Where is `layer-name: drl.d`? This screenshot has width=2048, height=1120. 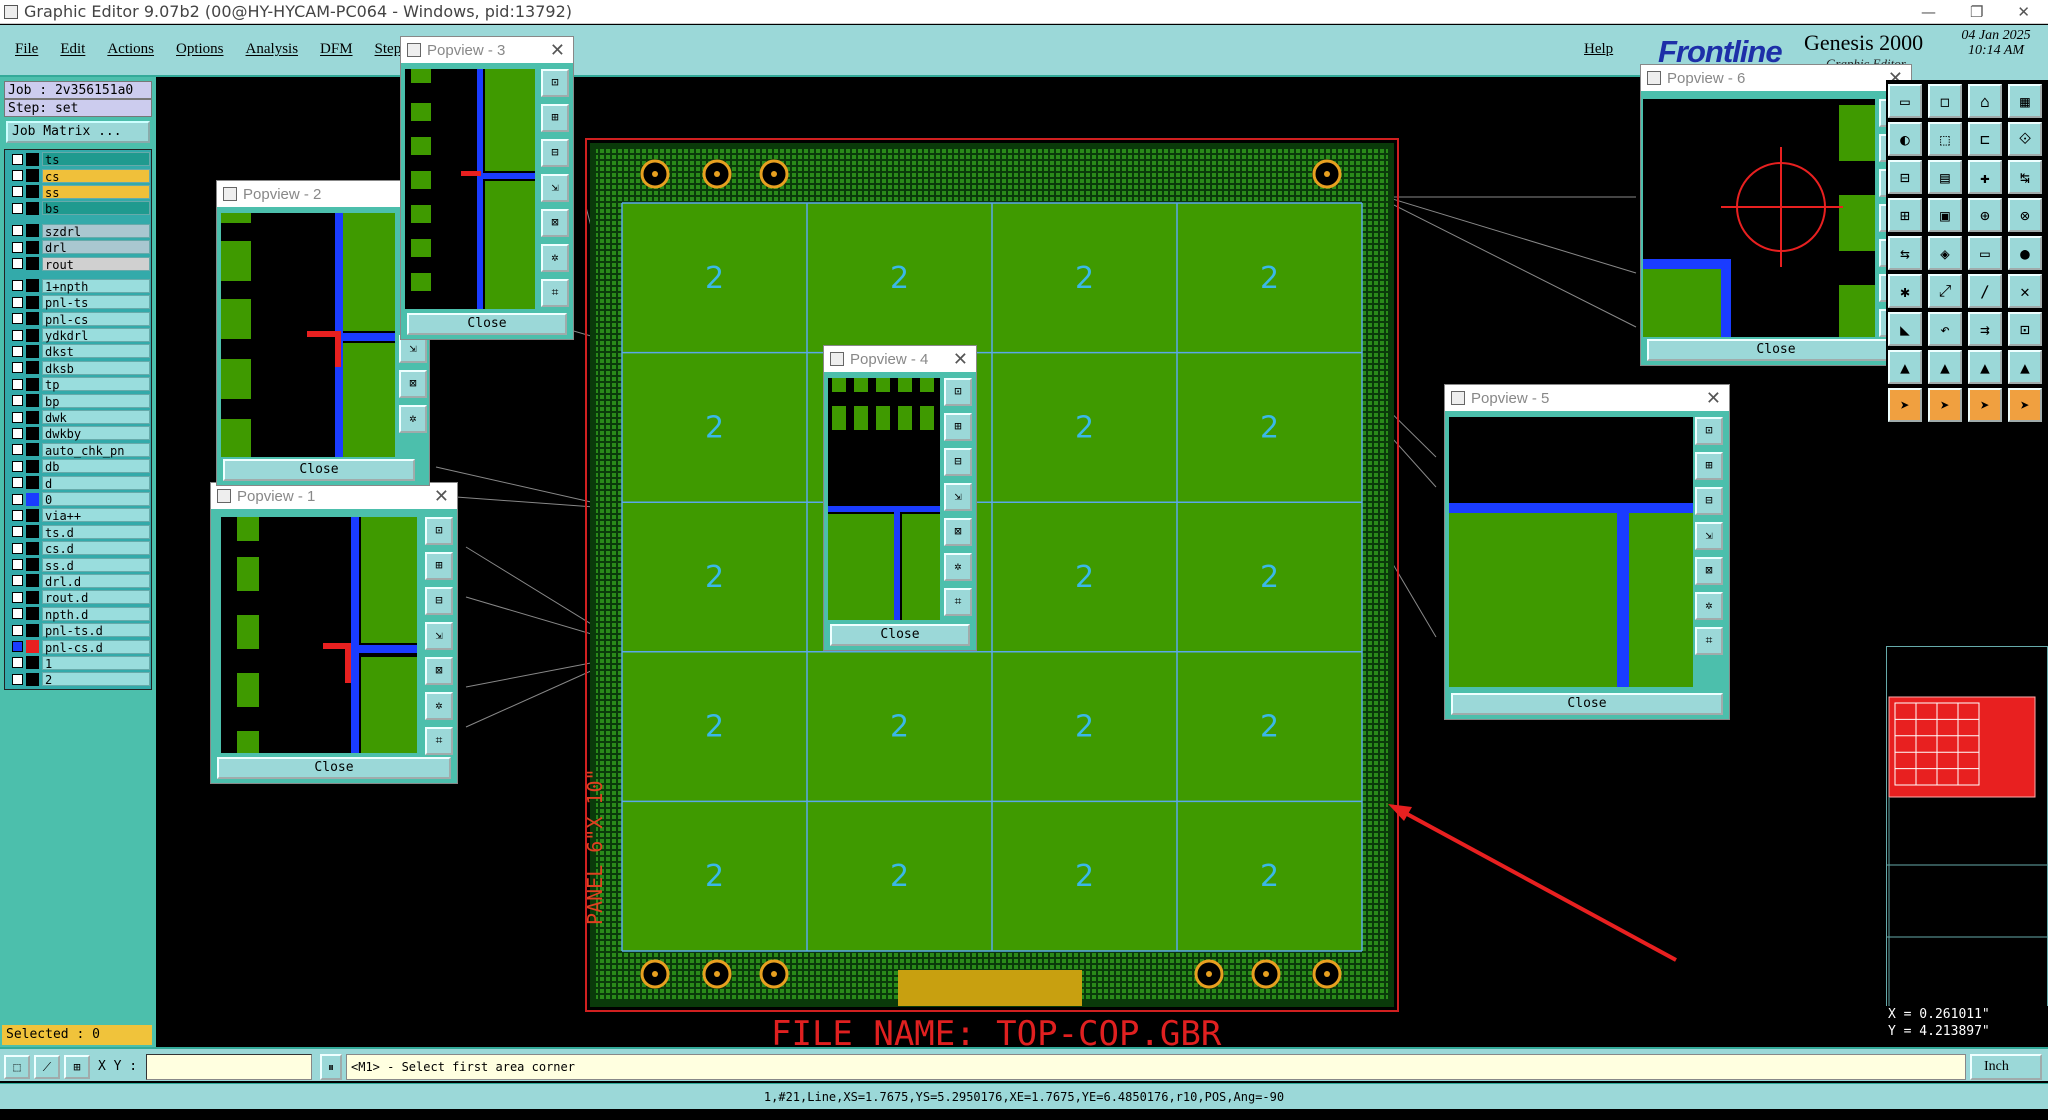 layer-name: drl.d is located at coordinates (96, 581).